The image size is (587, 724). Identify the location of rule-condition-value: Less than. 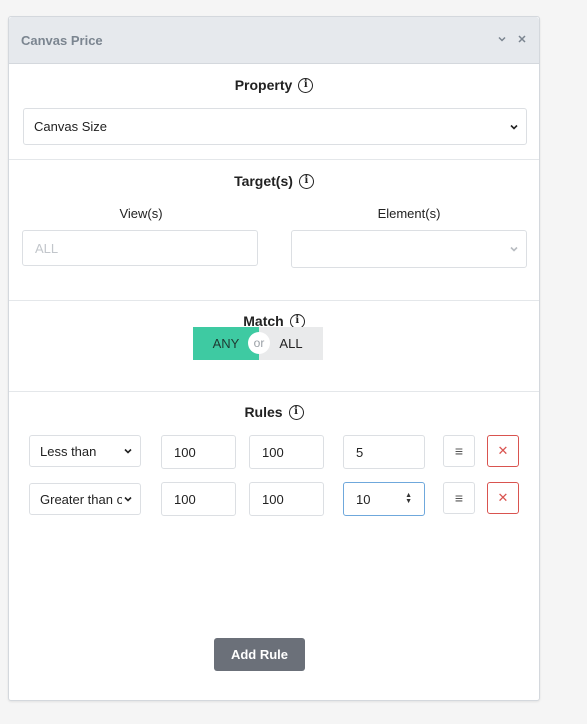
(68, 451).